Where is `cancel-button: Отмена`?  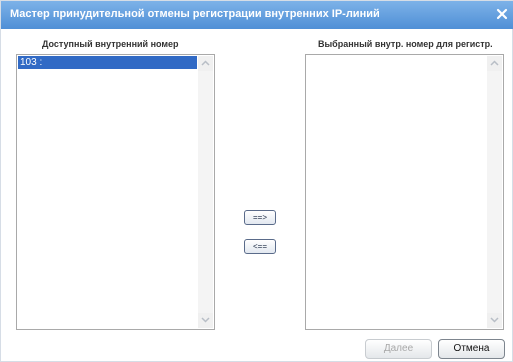 cancel-button: Отмена is located at coordinates (471, 349).